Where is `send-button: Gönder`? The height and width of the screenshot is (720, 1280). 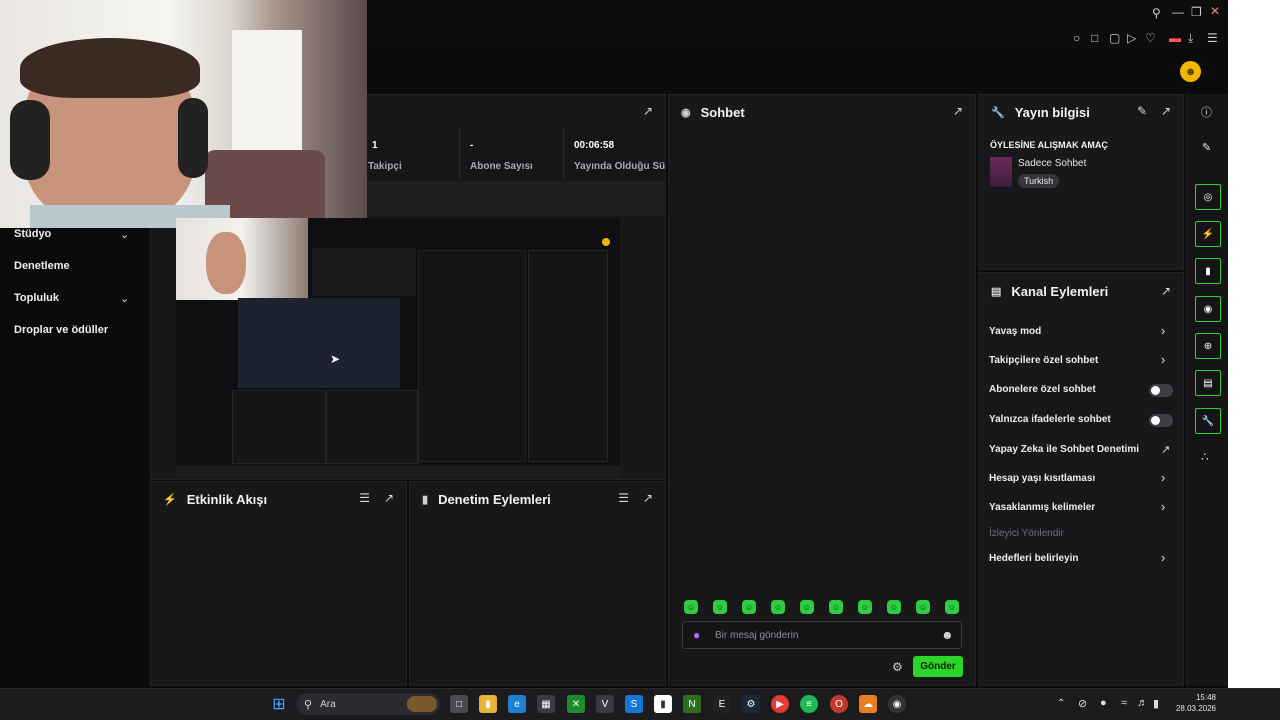
send-button: Gönder is located at coordinates (938, 666).